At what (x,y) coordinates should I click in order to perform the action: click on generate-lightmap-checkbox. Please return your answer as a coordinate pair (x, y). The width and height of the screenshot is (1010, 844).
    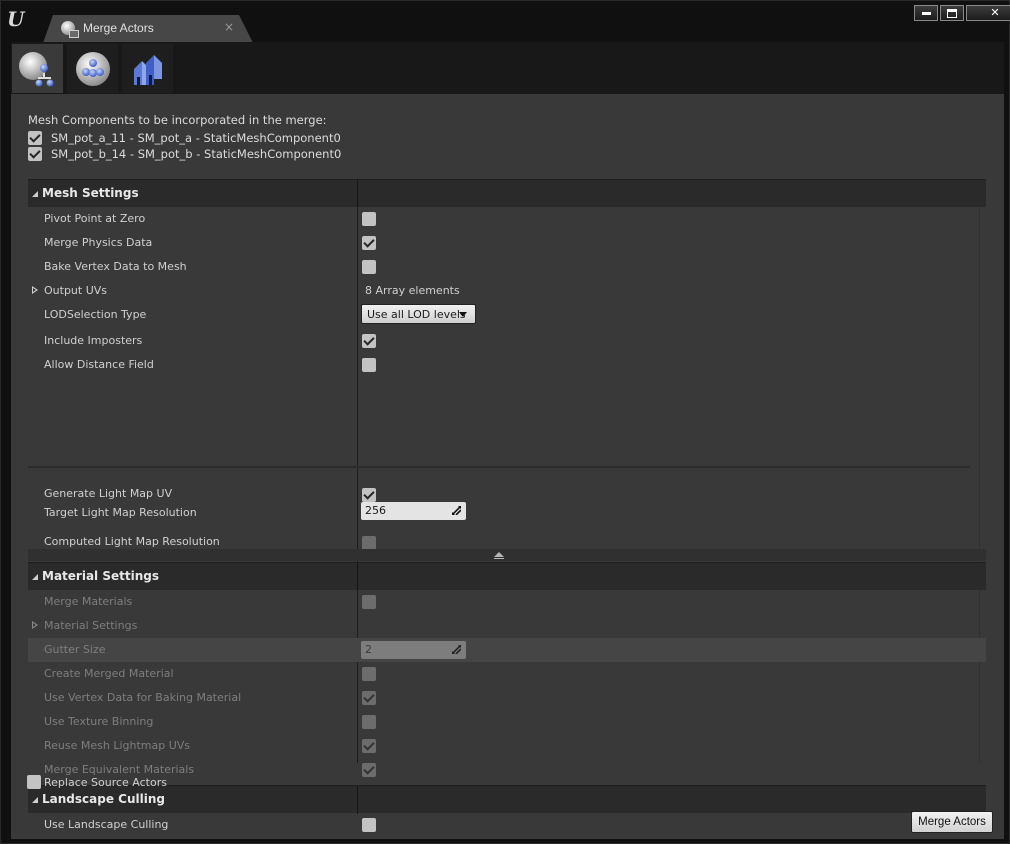
    Looking at the image, I should click on (369, 495).